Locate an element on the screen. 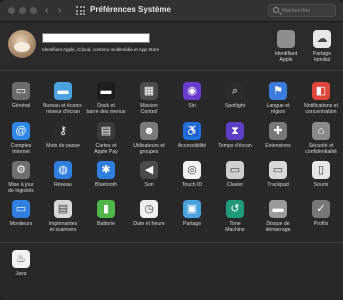 This screenshot has height=300, width=343. pref-pane-battery: ▮ Batterie is located at coordinates (106, 222).